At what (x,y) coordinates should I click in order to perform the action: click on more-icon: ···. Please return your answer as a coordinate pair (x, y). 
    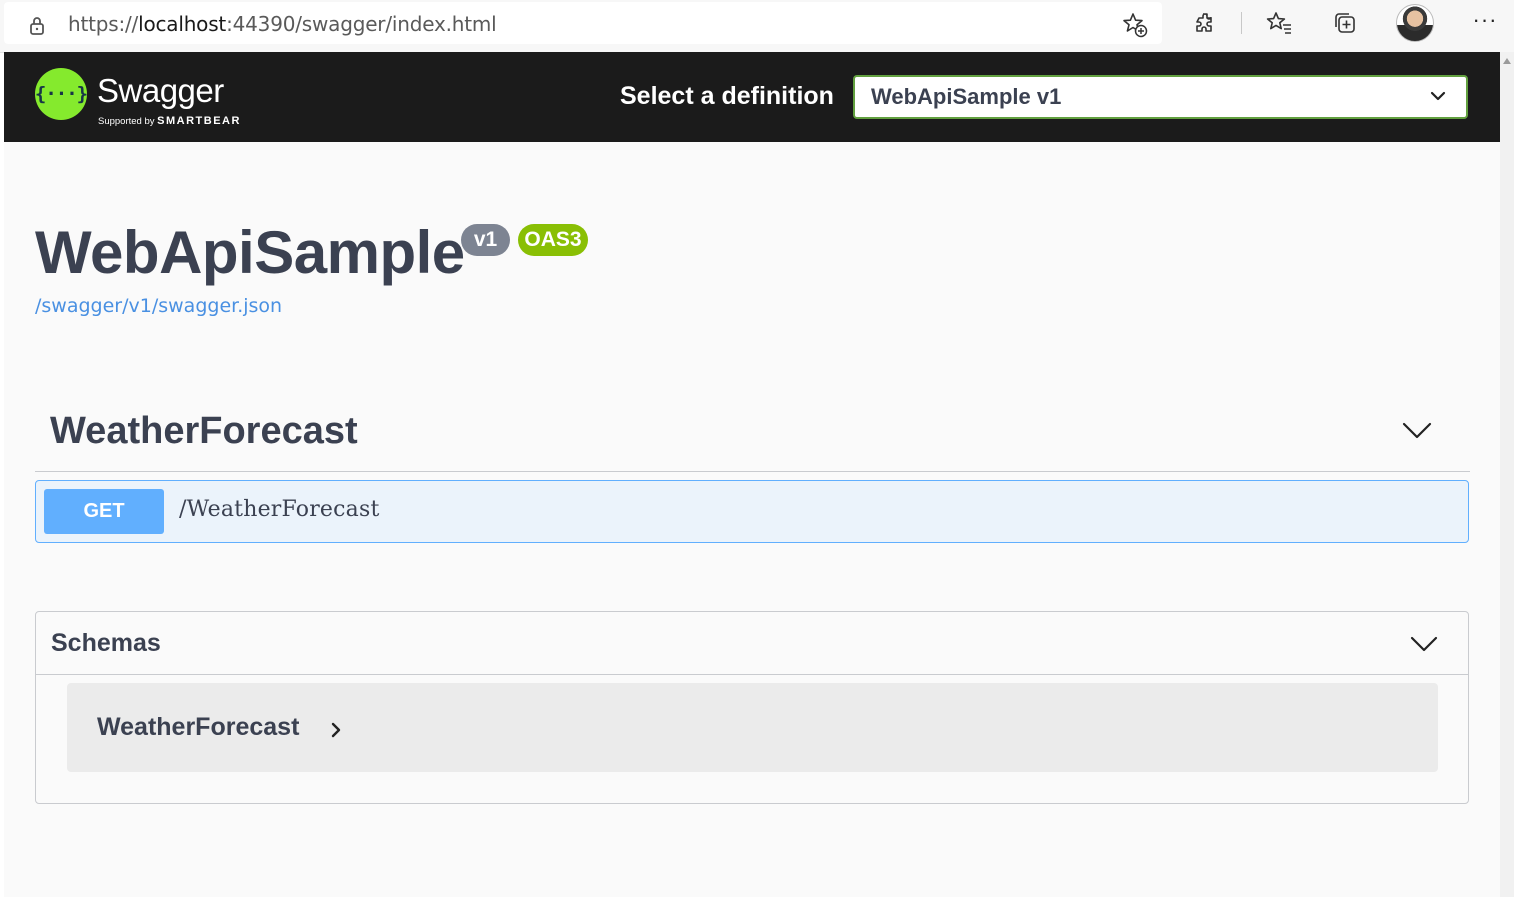
    Looking at the image, I should click on (1485, 23).